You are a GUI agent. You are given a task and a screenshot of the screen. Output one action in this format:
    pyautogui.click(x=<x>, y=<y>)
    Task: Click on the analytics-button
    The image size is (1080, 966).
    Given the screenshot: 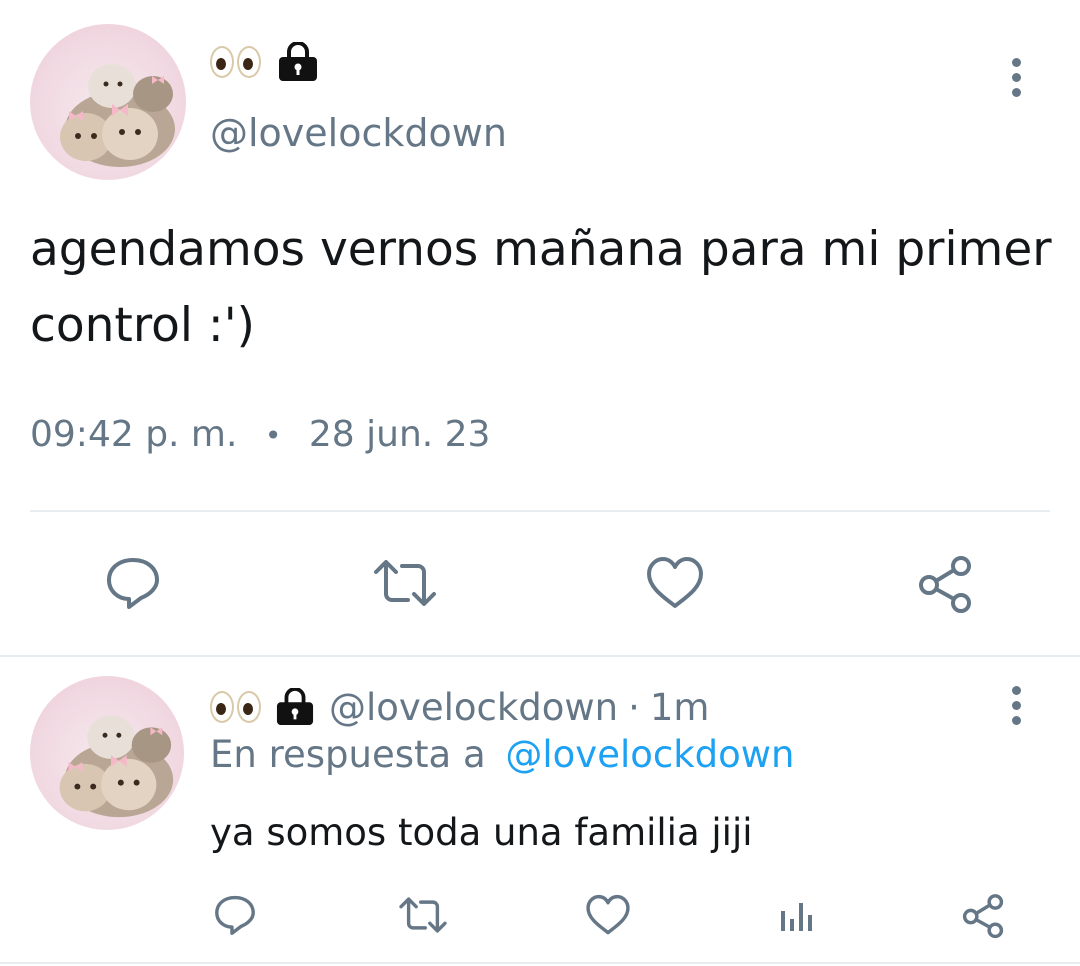 What is the action you would take?
    pyautogui.click(x=796, y=915)
    